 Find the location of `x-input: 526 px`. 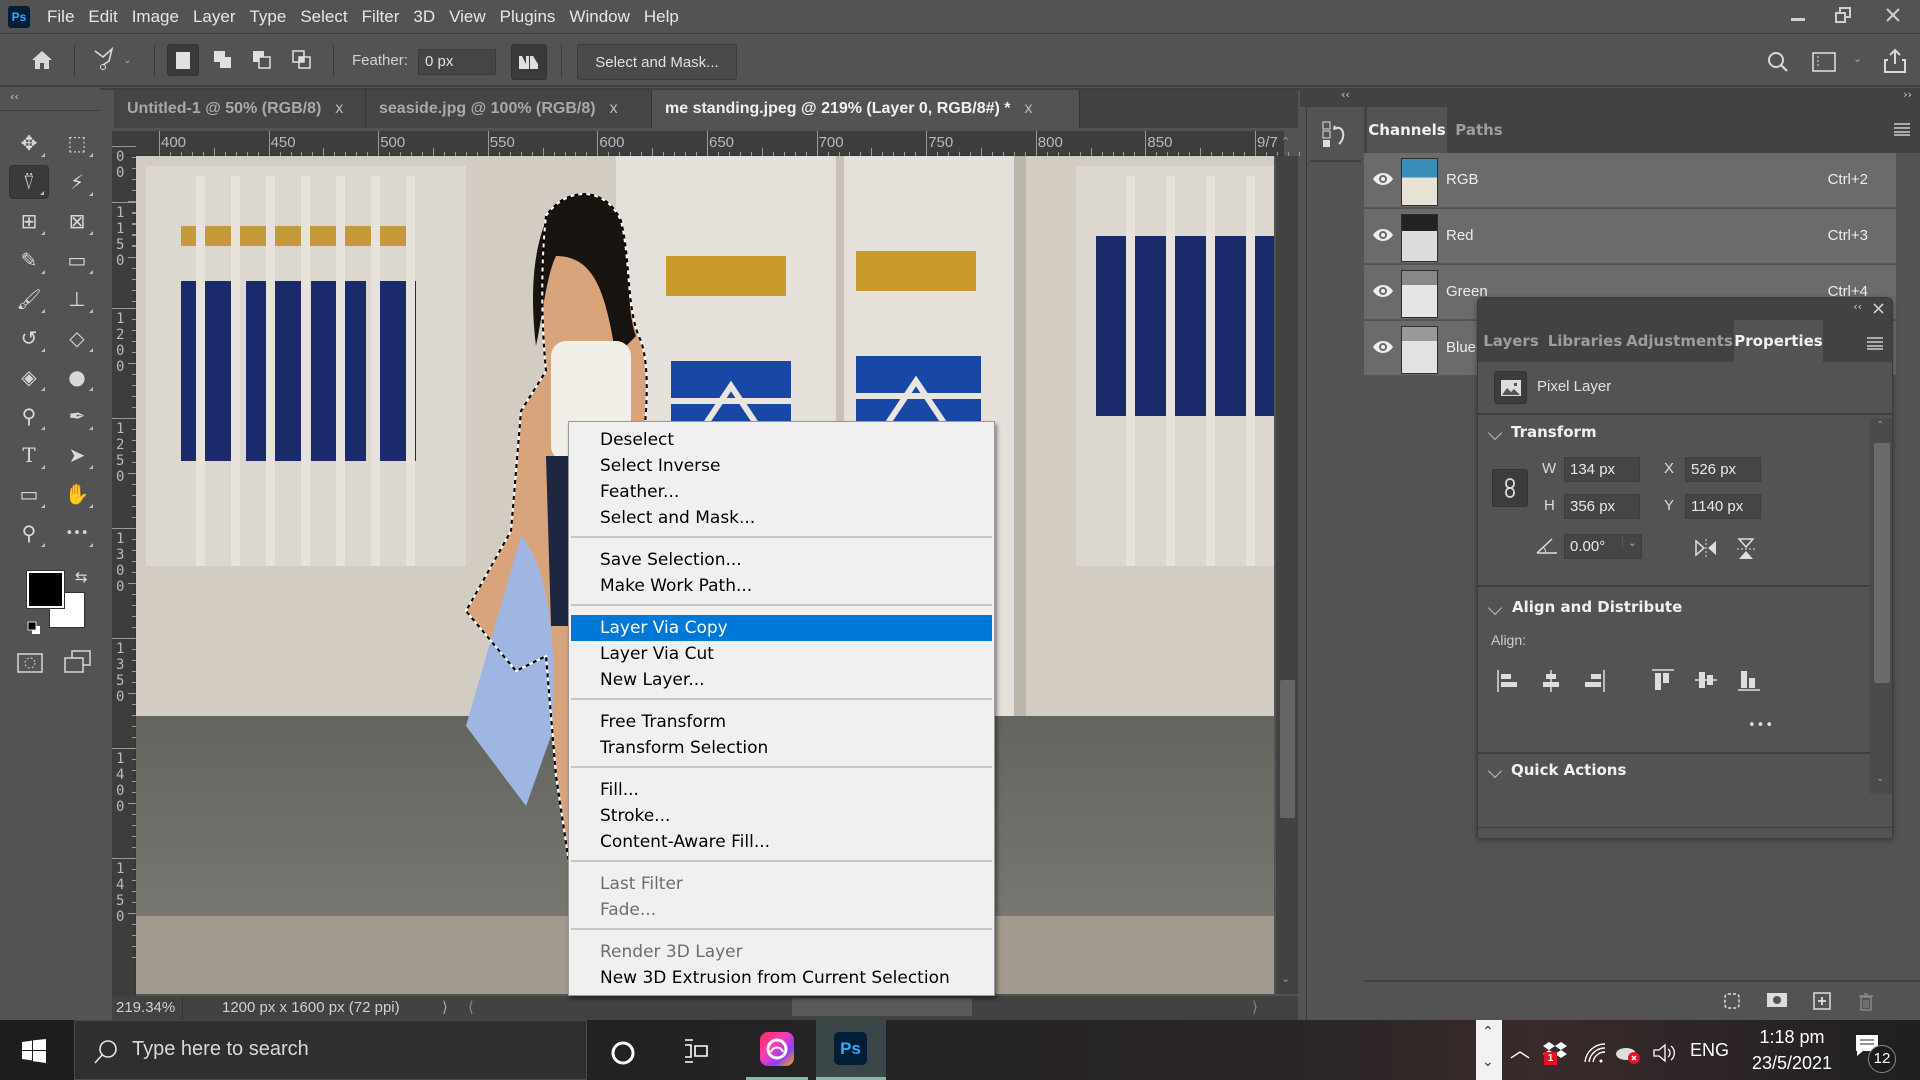

x-input: 526 px is located at coordinates (1723, 469).